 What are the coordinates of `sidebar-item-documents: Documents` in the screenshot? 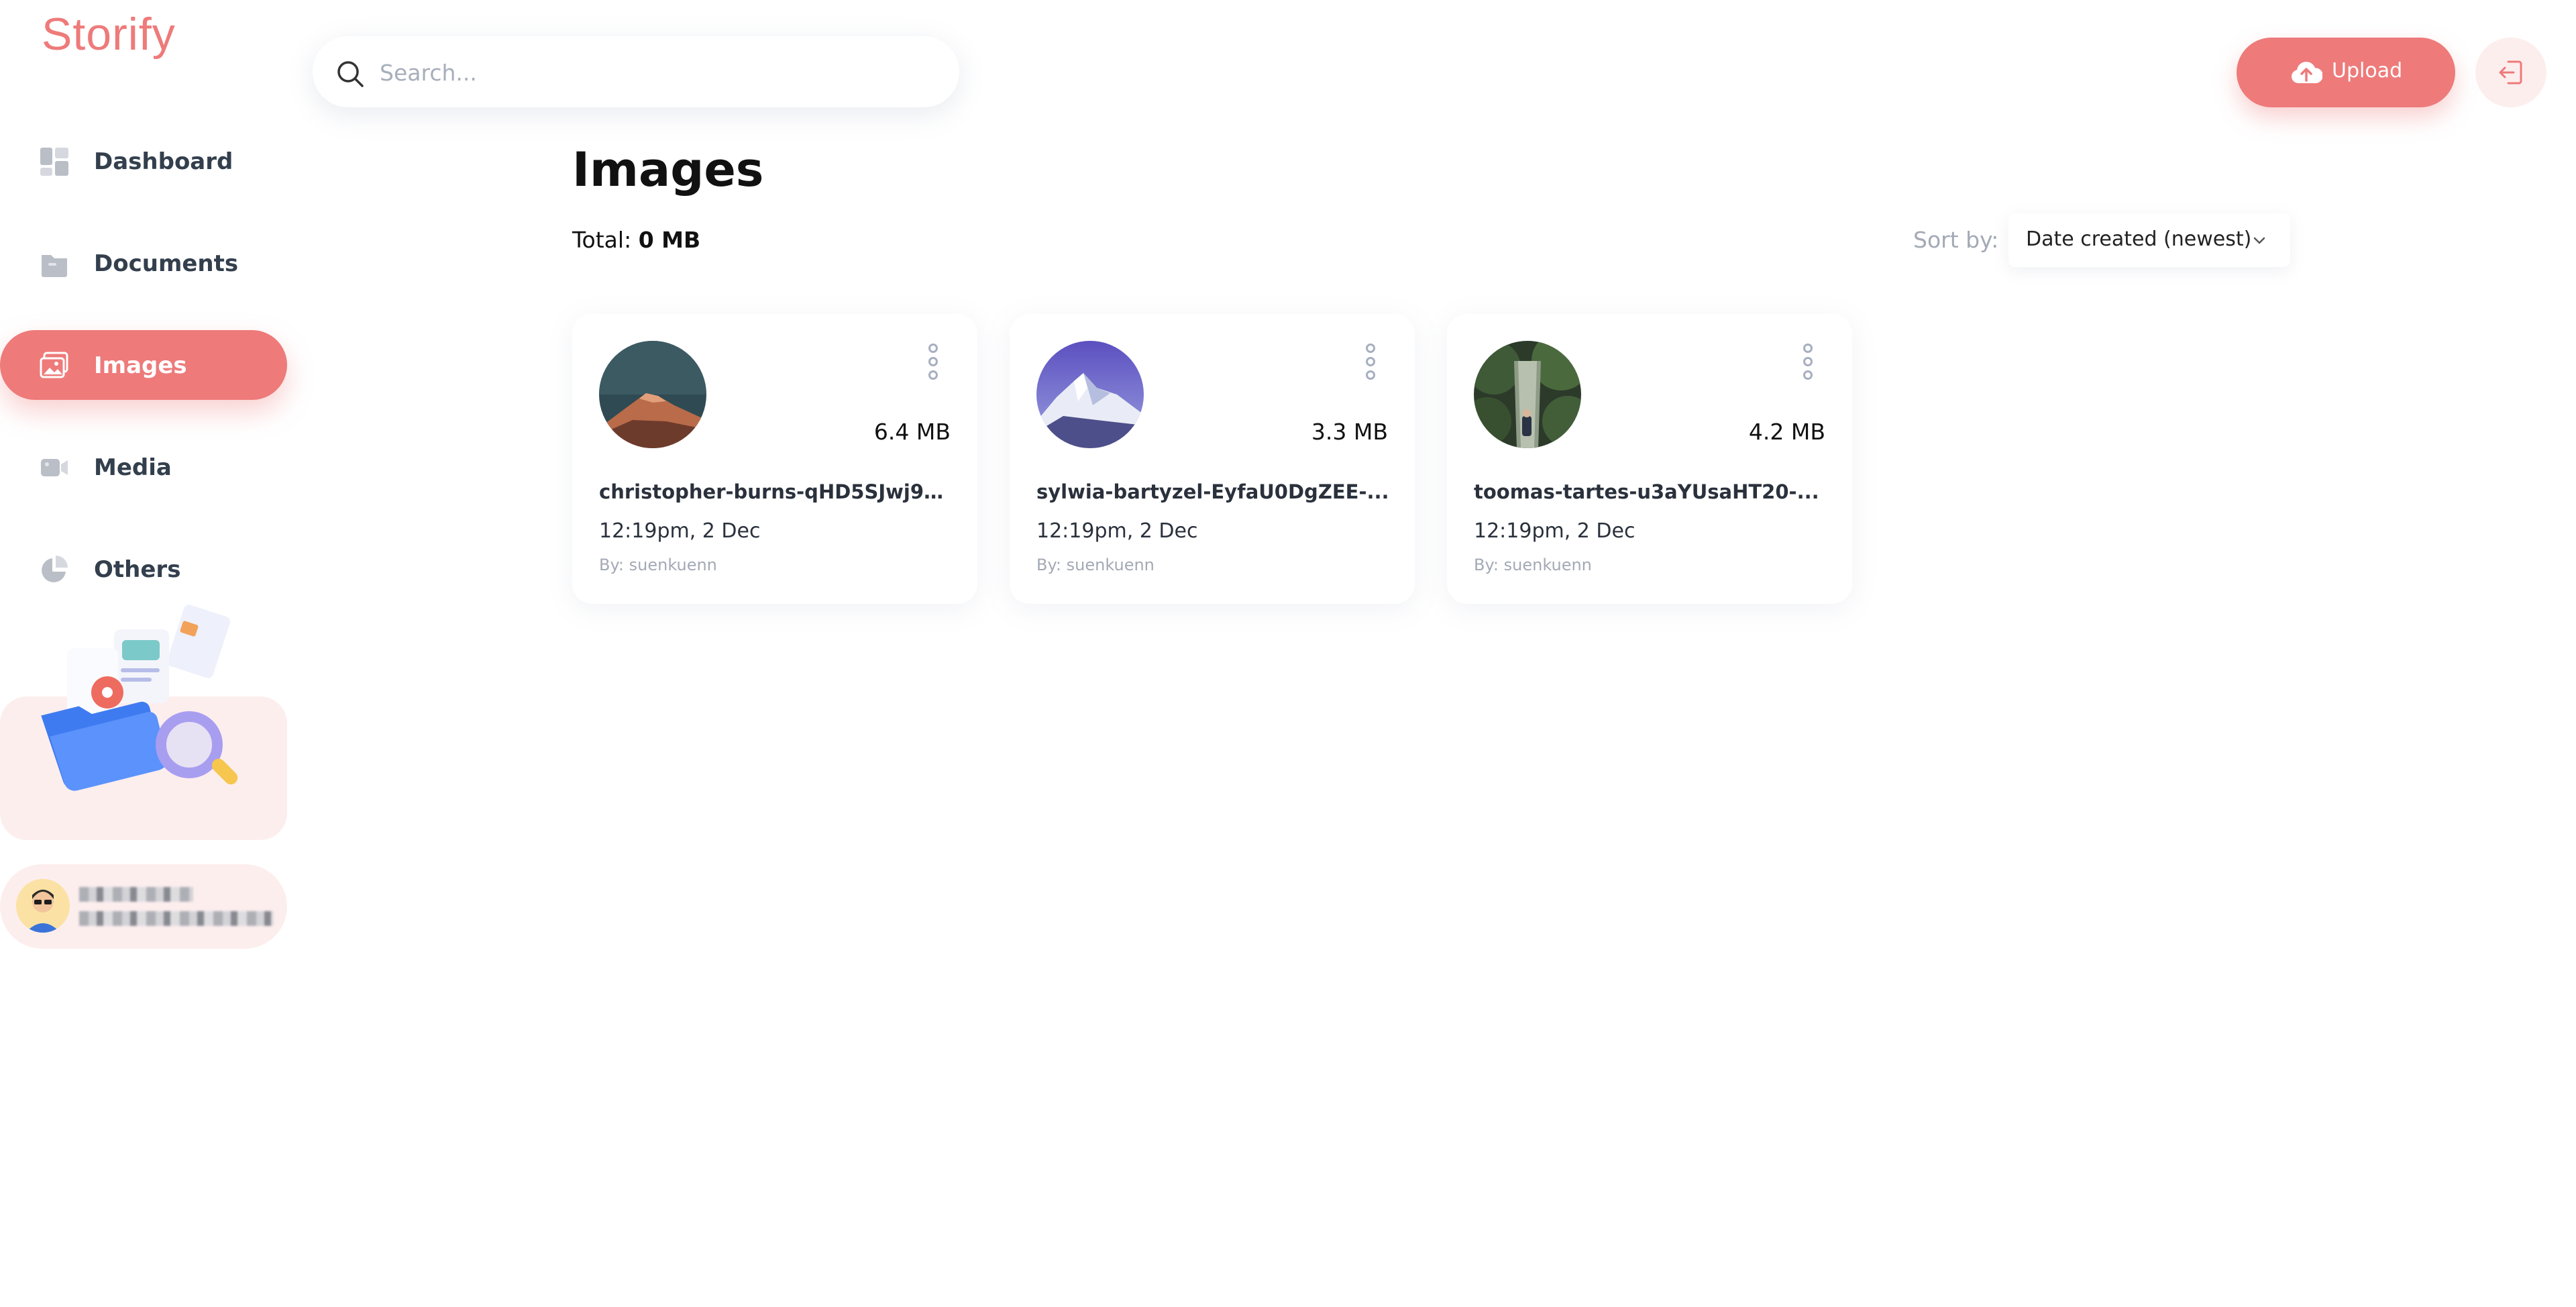 It's located at (143, 263).